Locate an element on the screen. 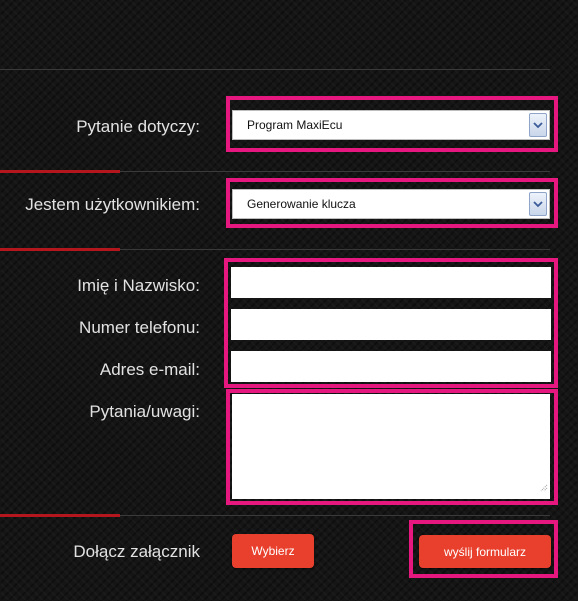 Image resolution: width=578 pixels, height=601 pixels. topic-select: Program MaxiEcu is located at coordinates (391, 125).